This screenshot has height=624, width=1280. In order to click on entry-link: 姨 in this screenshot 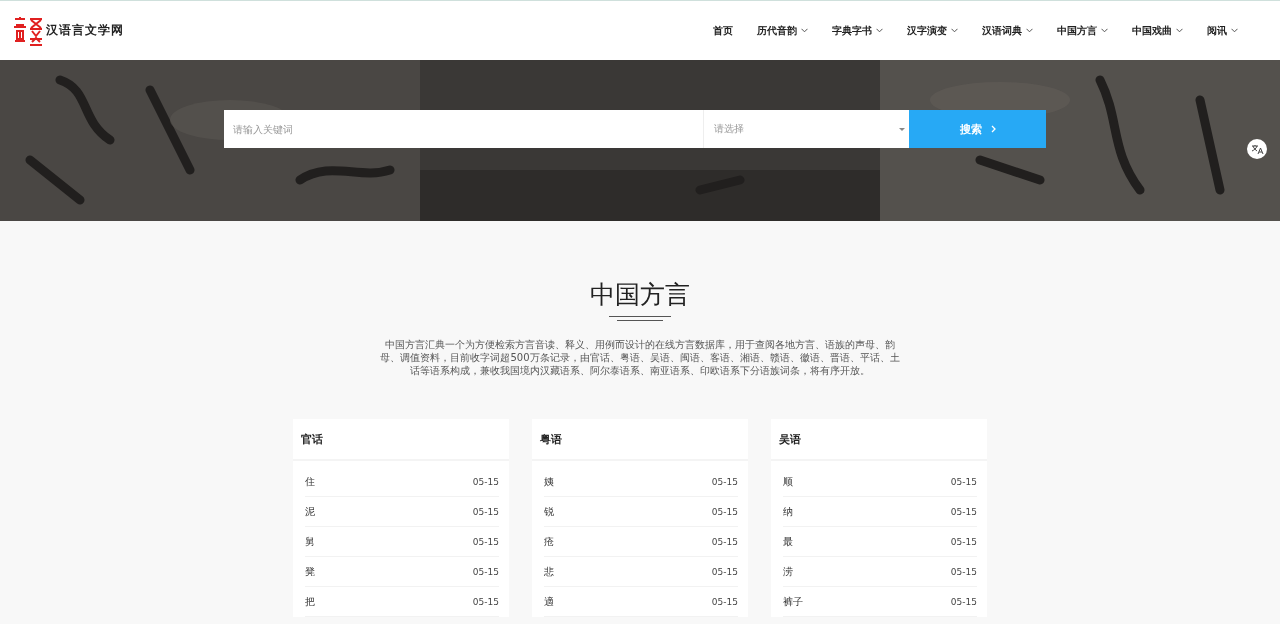, I will do `click(549, 481)`.